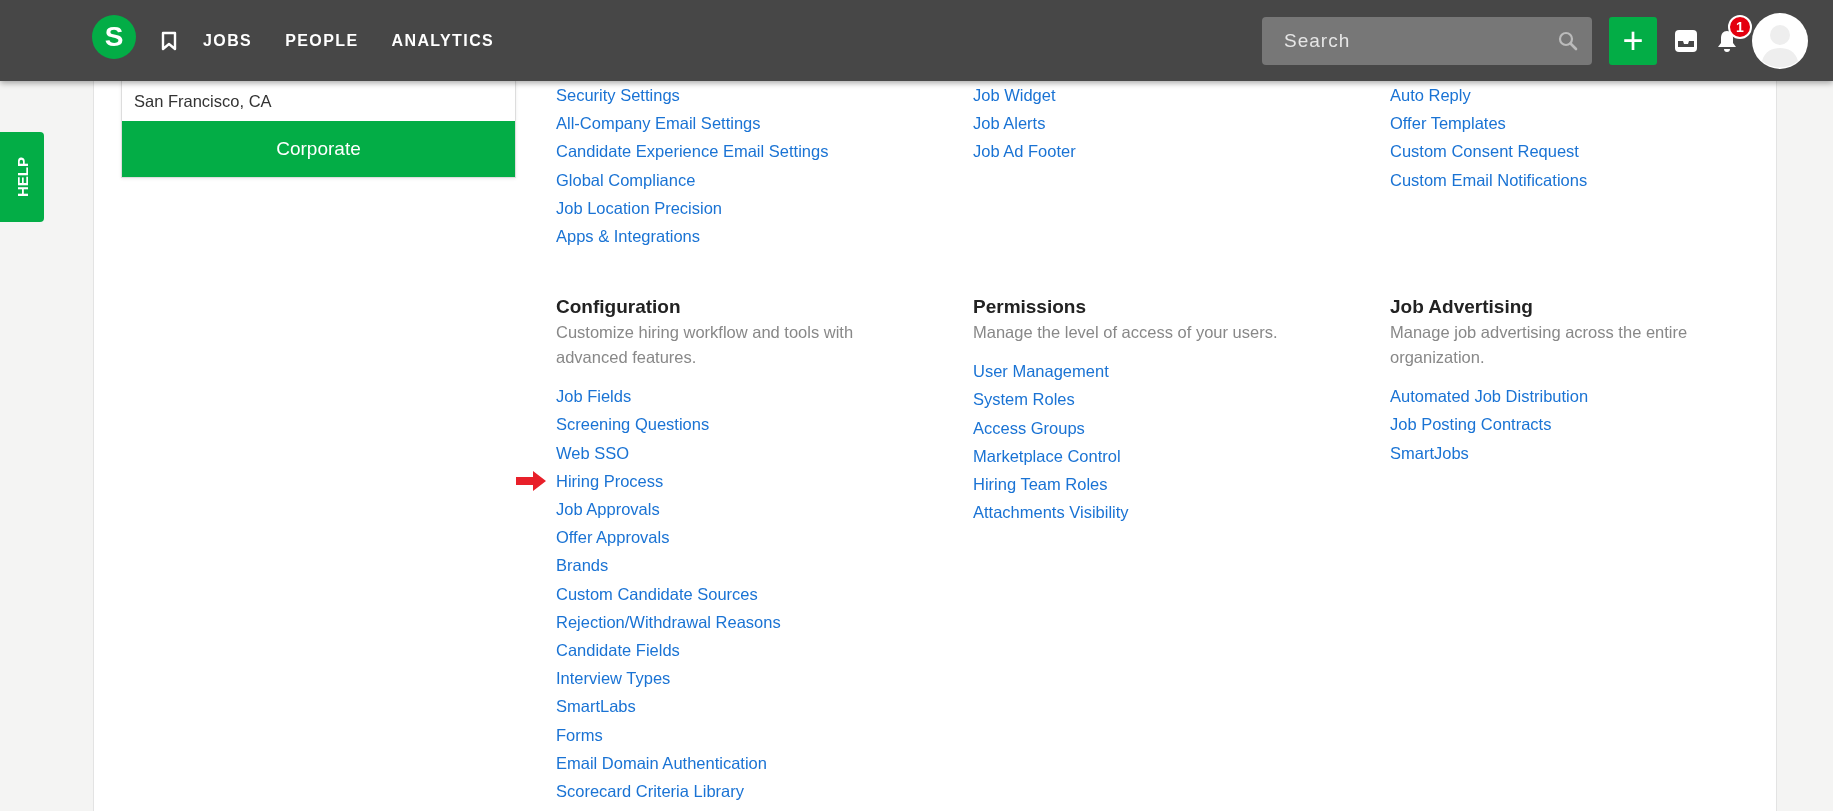 The height and width of the screenshot is (811, 1833). Describe the element at coordinates (633, 424) in the screenshot. I see `settings-link: Screening Questions` at that location.